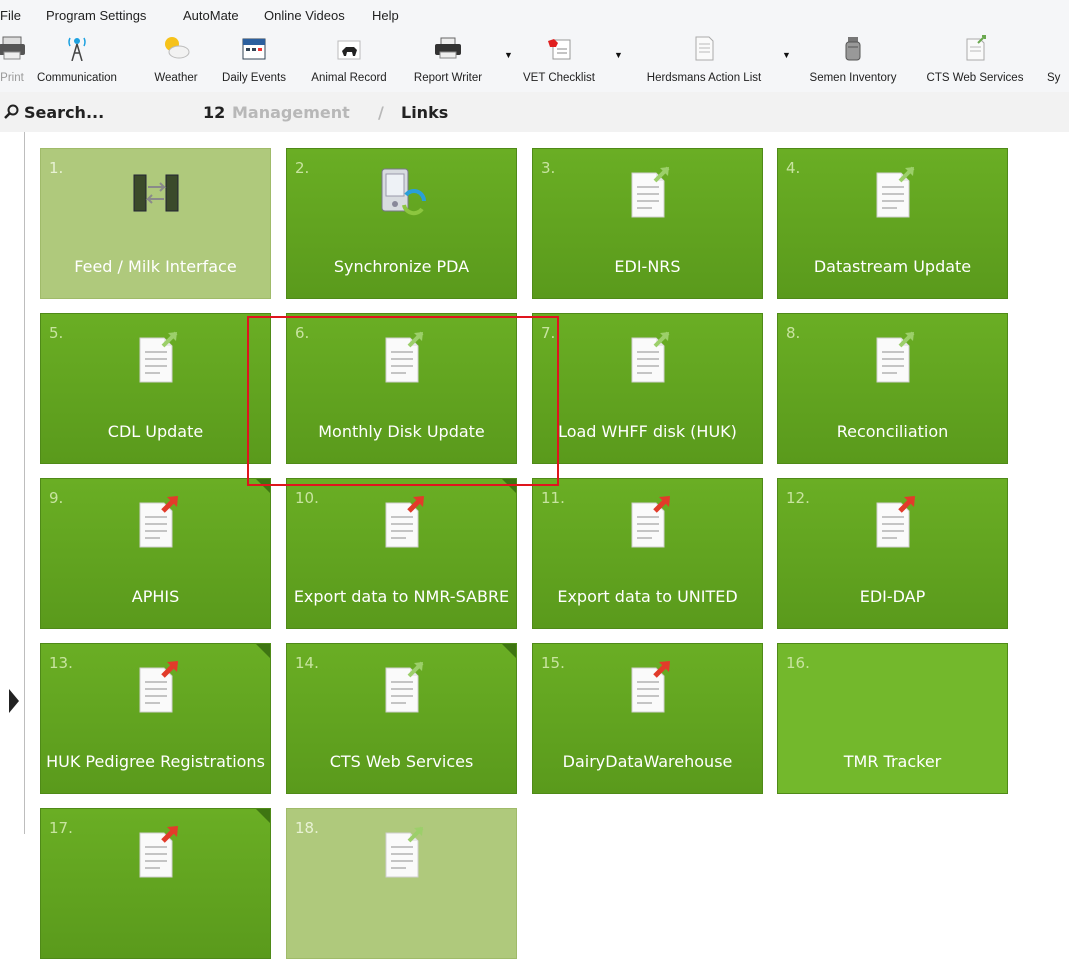 The height and width of the screenshot is (959, 1069). Describe the element at coordinates (559, 61) in the screenshot. I see `toolbar-vet-checklist-button: VET Checklist` at that location.